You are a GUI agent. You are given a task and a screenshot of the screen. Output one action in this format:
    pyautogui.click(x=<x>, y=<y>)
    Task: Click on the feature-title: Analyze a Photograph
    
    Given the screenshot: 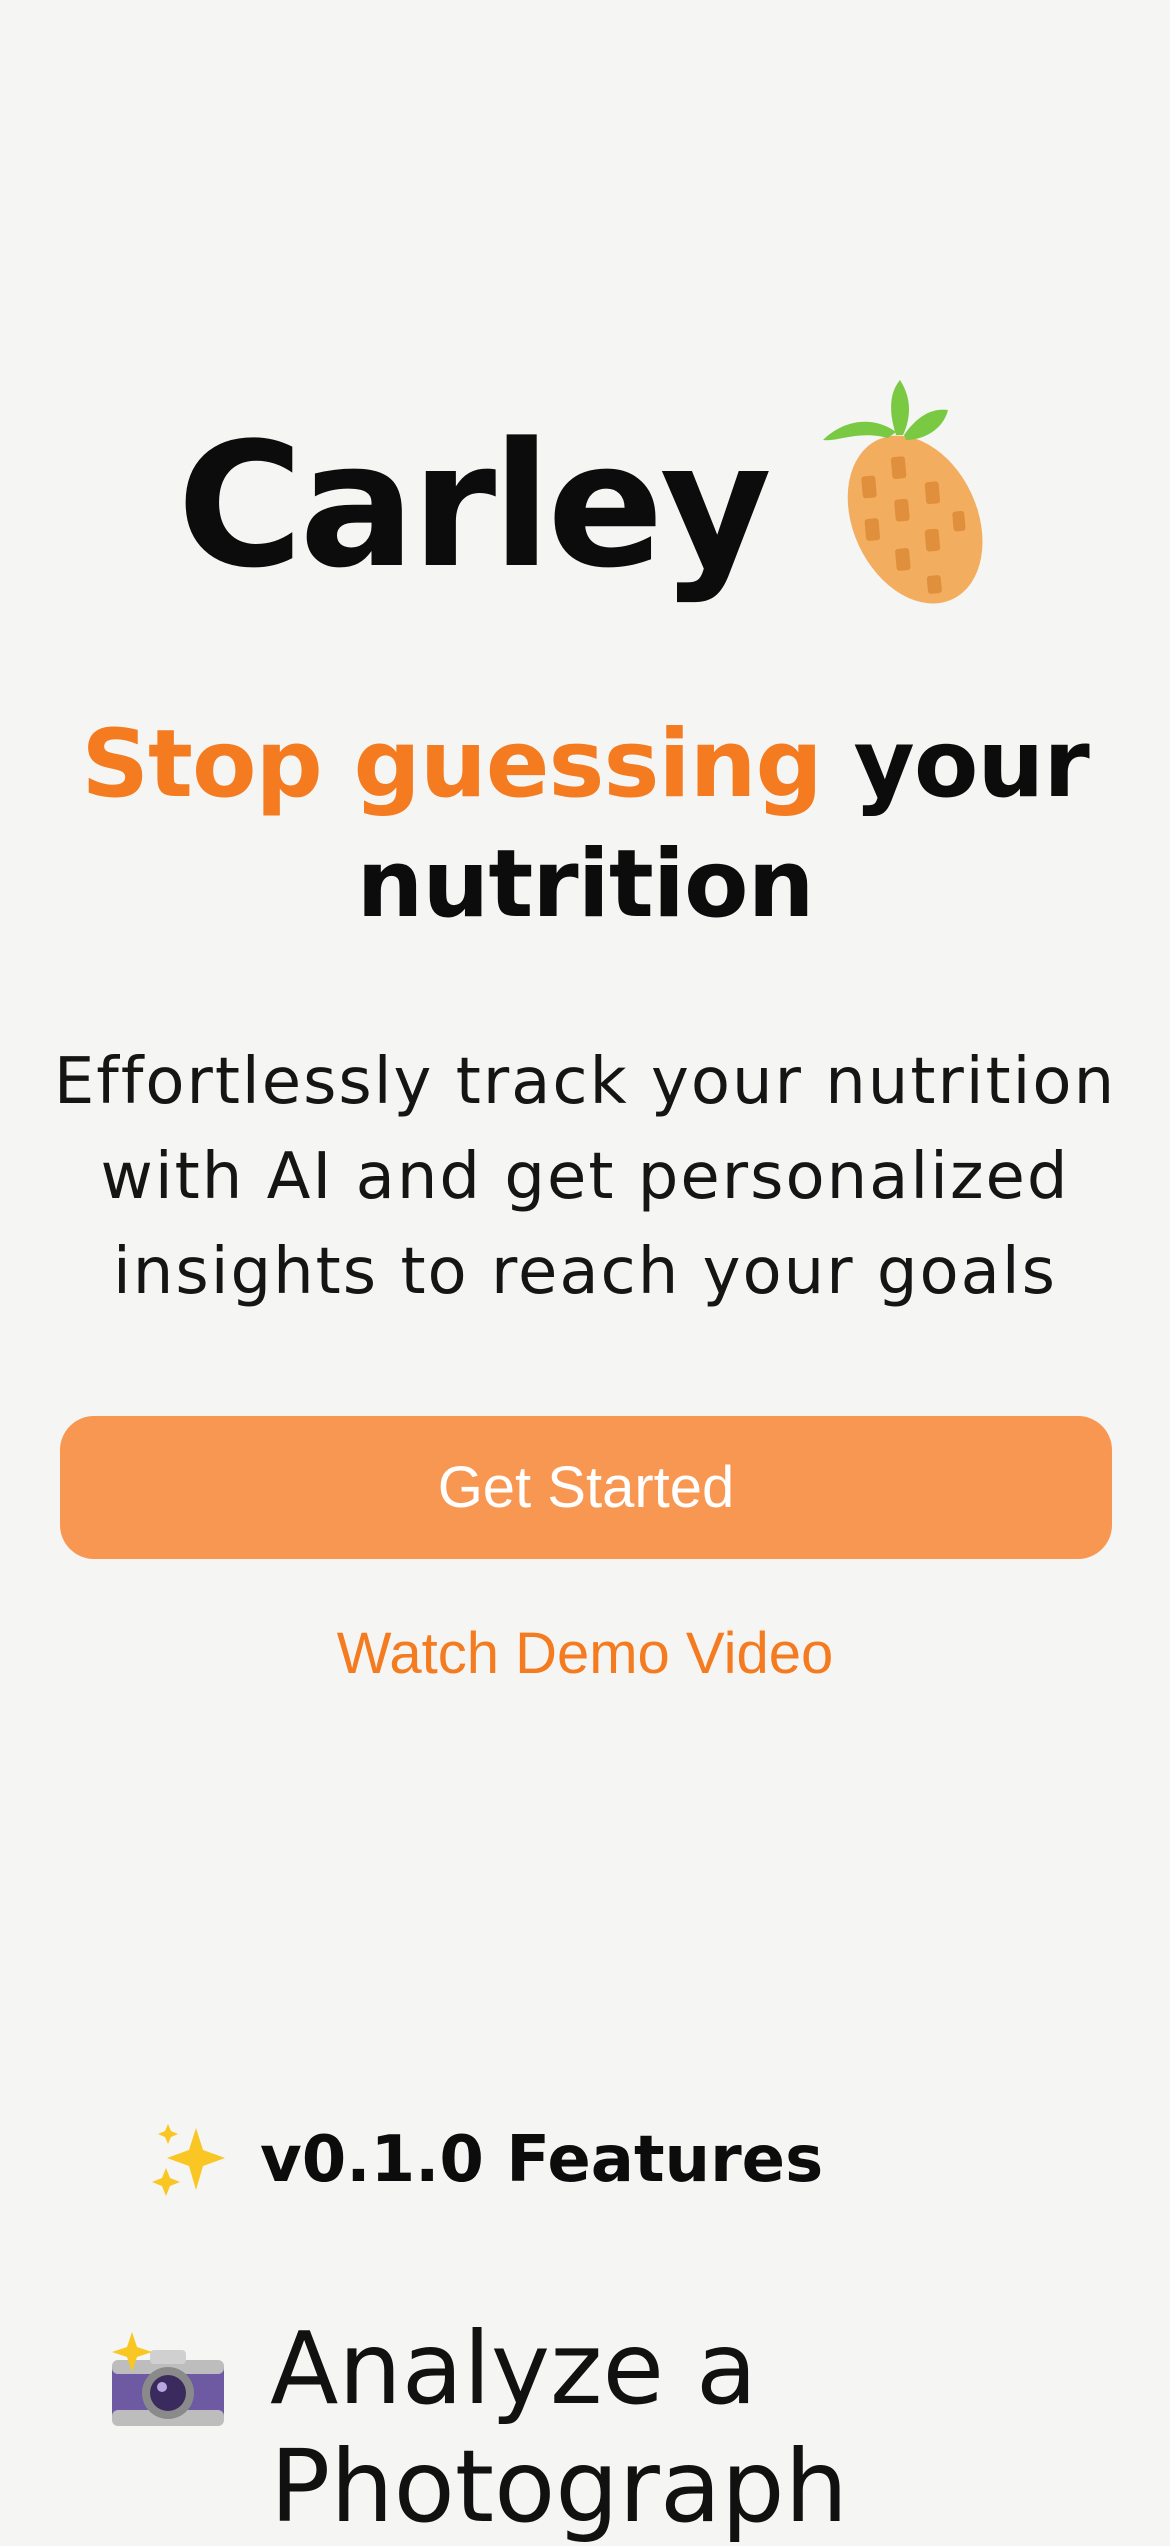 What is the action you would take?
    pyautogui.click(x=559, y=2428)
    